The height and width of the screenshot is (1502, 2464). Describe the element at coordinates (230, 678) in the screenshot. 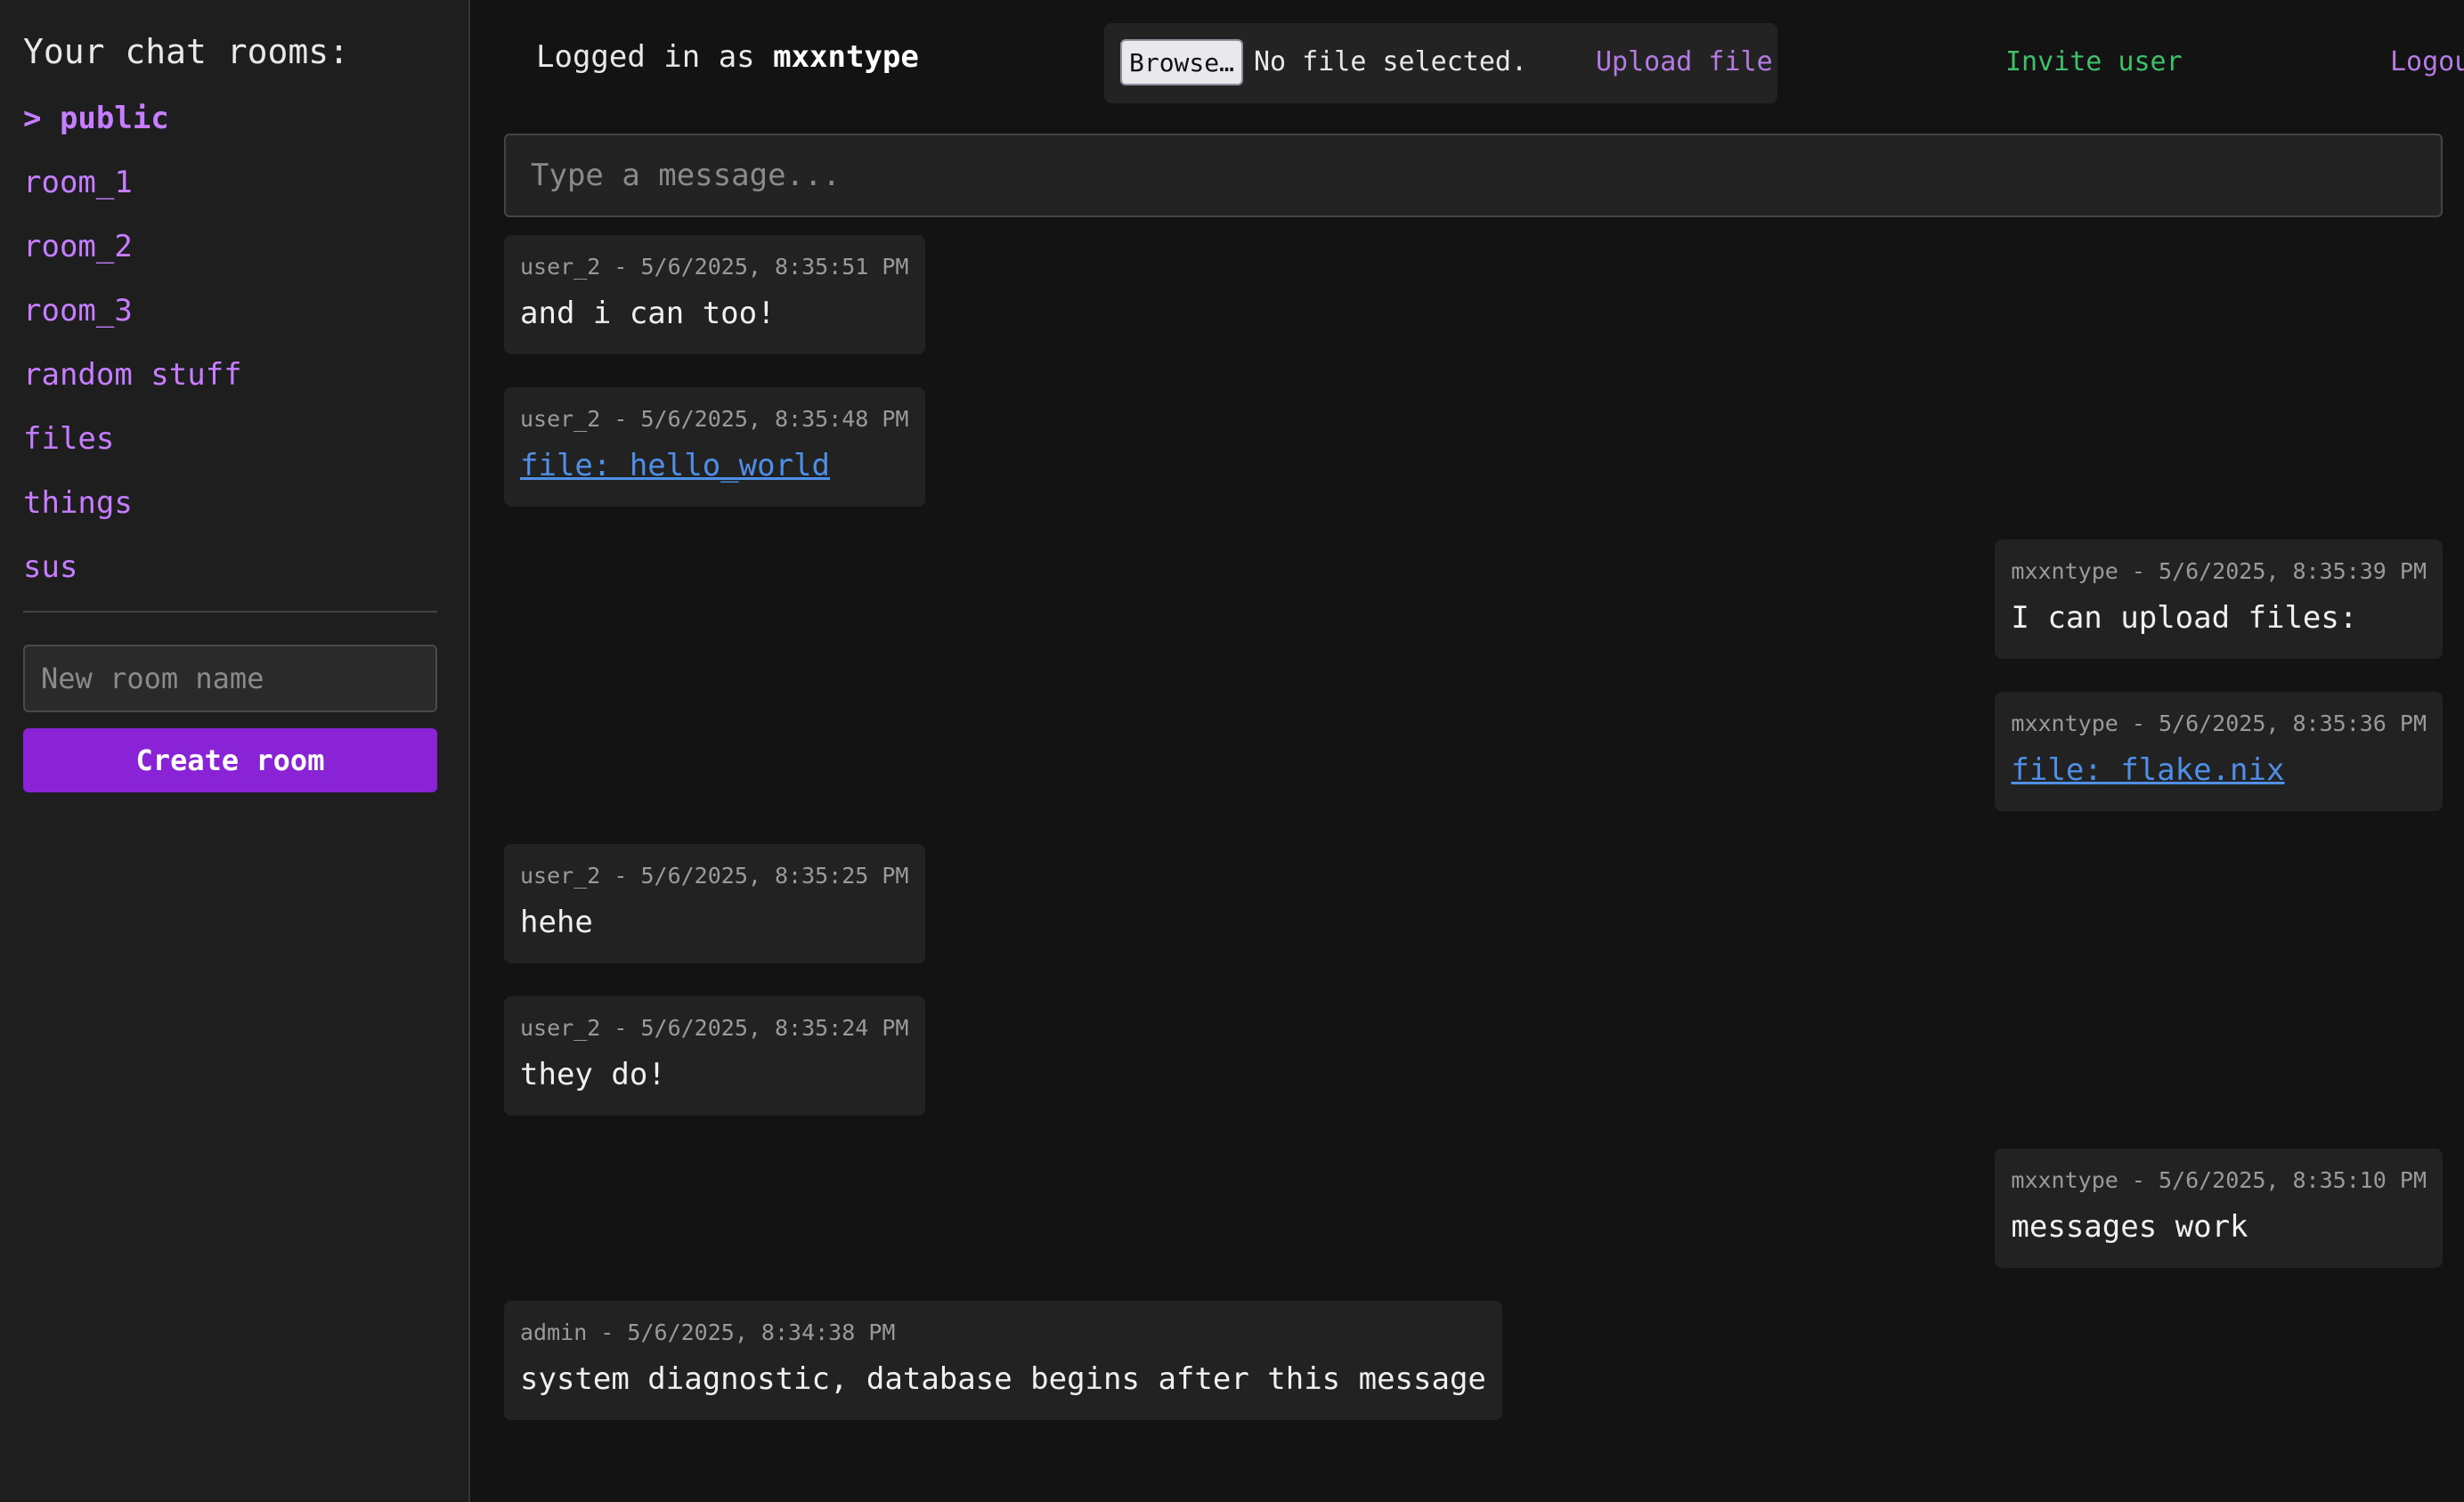

I see `new-room-name-input` at that location.